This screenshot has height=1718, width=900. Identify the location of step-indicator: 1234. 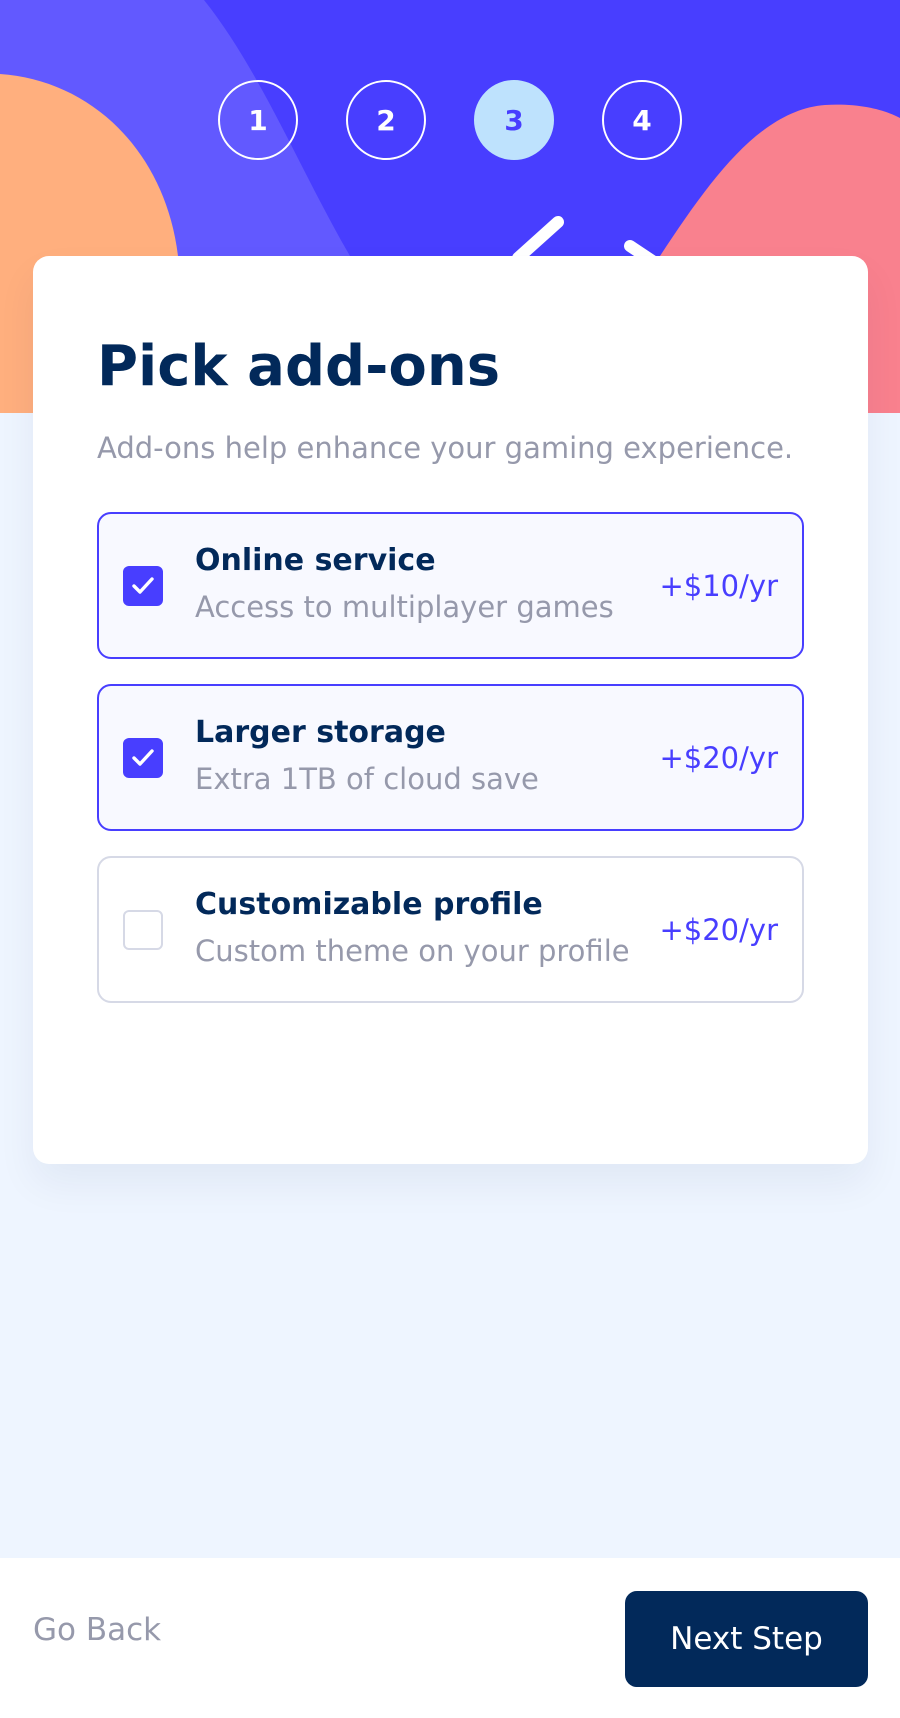
(450, 120).